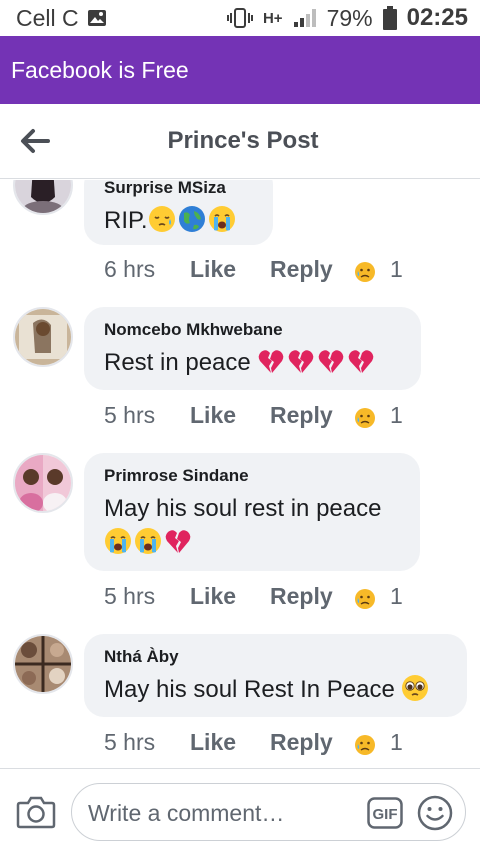  I want to click on comment-author: Nthá Àby, so click(274, 657).